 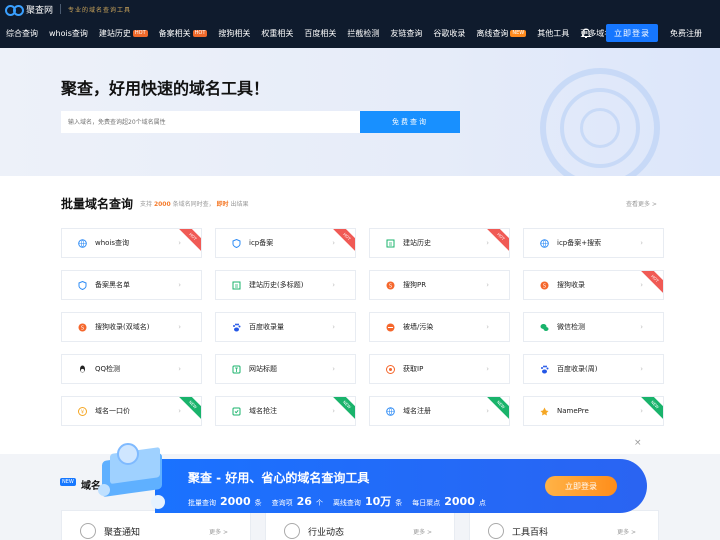 I want to click on tool-card: 获取IP ›, so click(x=439, y=369).